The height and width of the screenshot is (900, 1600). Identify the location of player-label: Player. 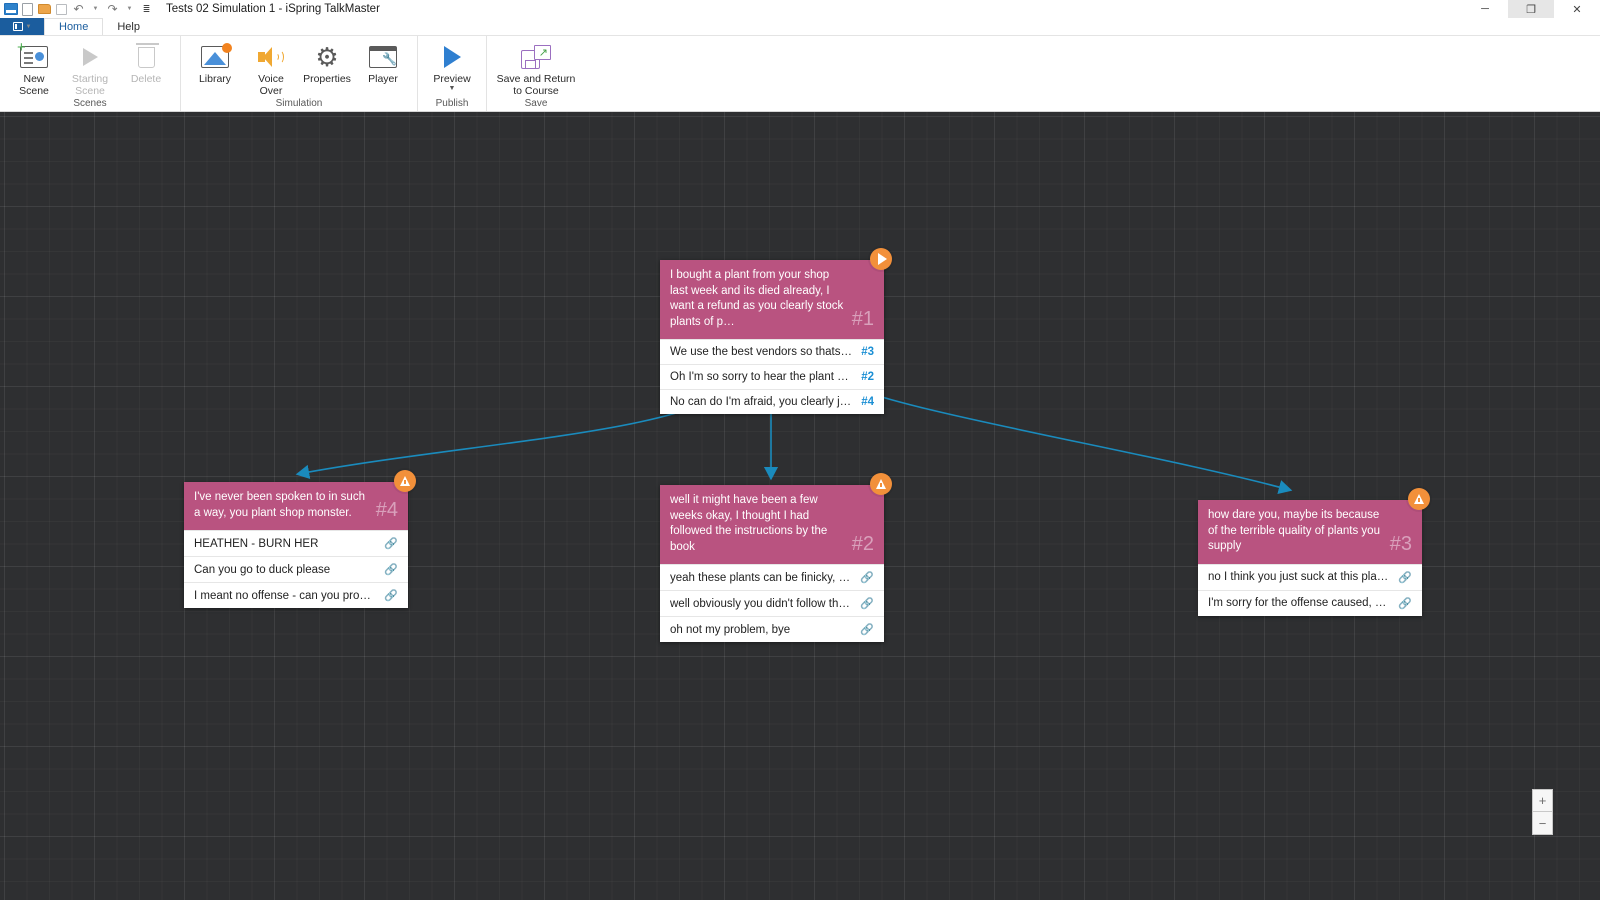
(383, 79).